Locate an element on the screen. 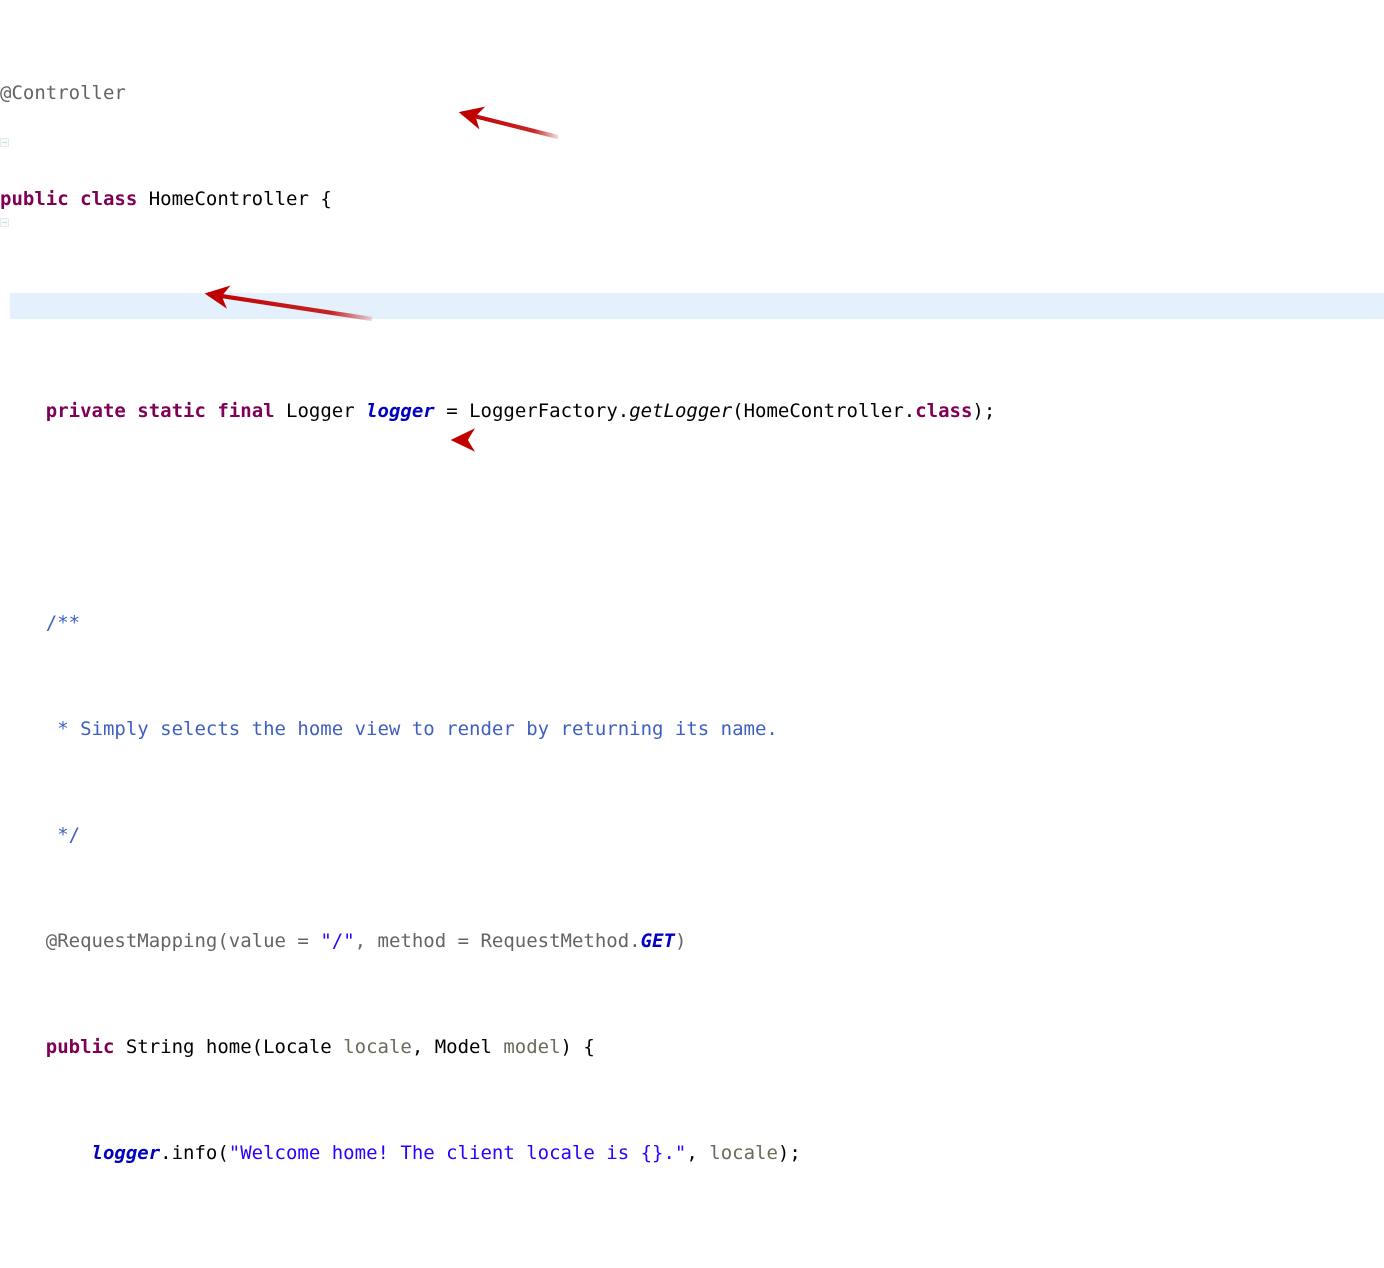 Image resolution: width=1384 pixels, height=1268 pixels. code-line: @Controller is located at coordinates (692, 93).